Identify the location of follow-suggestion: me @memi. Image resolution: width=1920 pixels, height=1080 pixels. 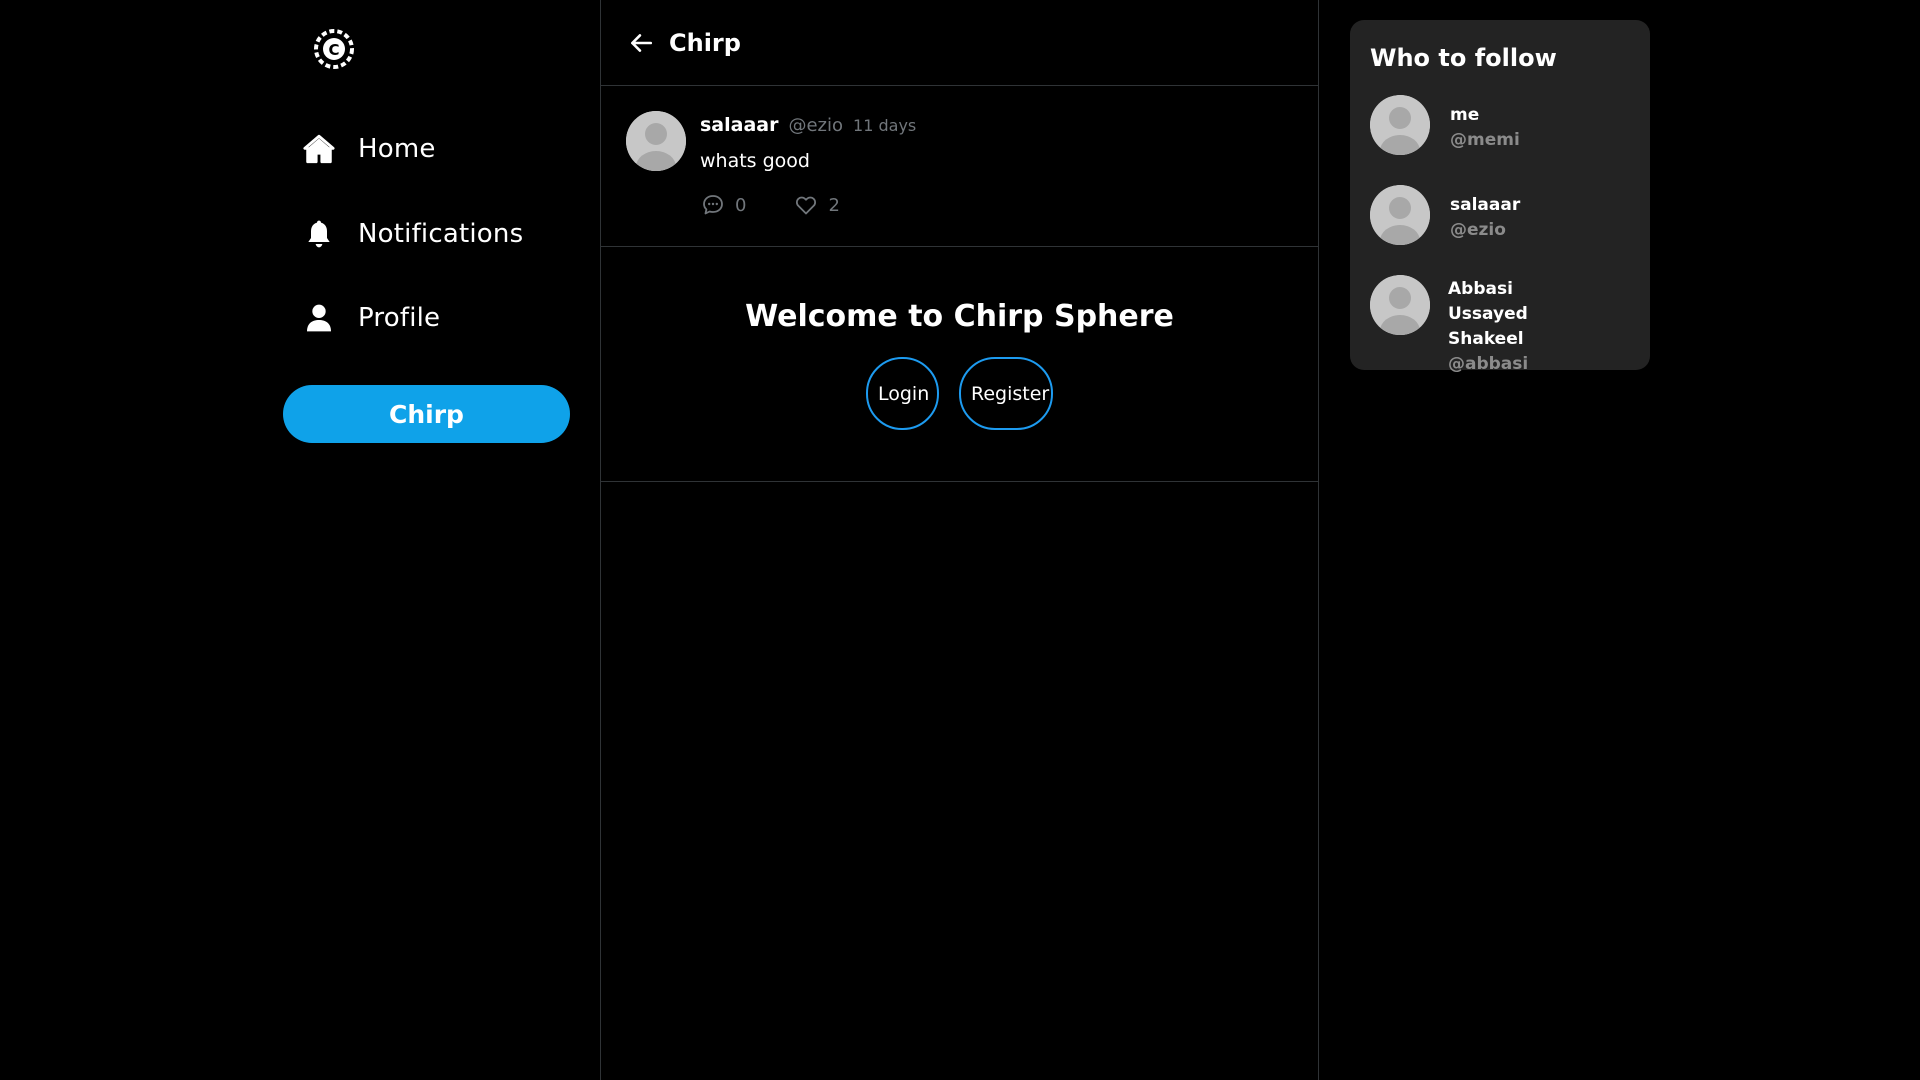
(1505, 130).